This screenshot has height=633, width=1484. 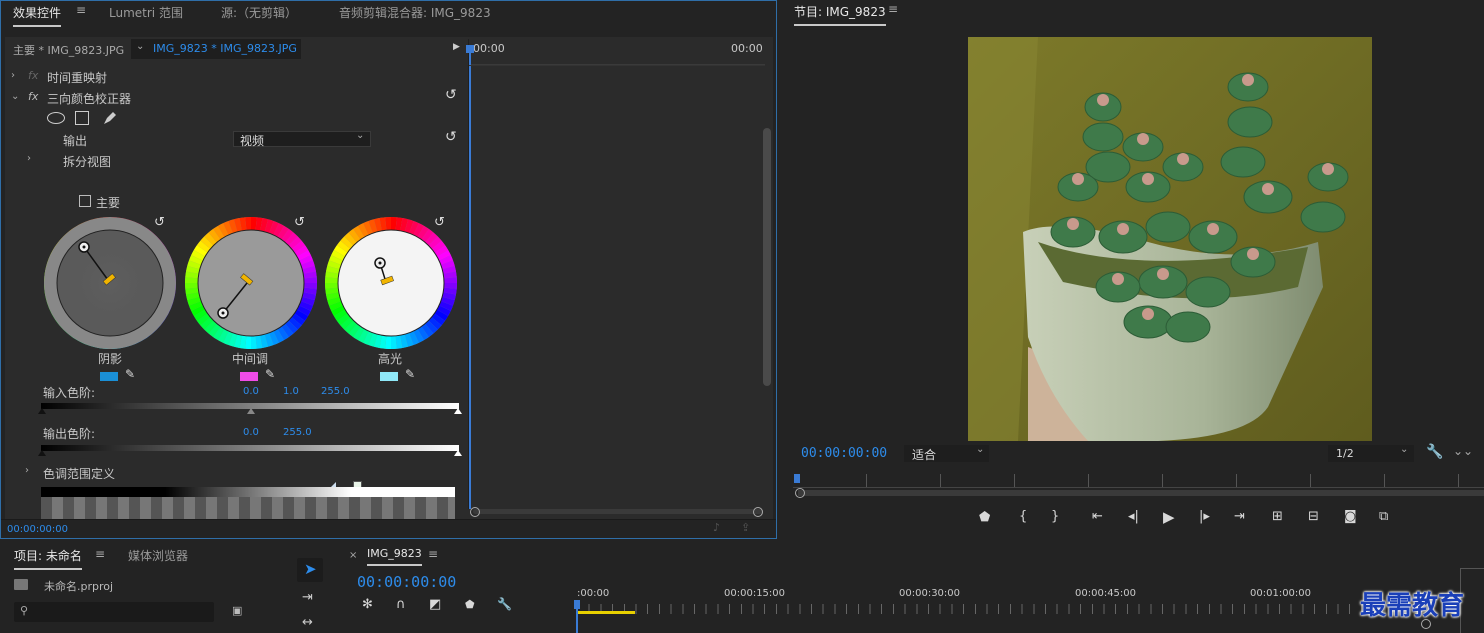 I want to click on ellipse-mask-icon, so click(x=56, y=118).